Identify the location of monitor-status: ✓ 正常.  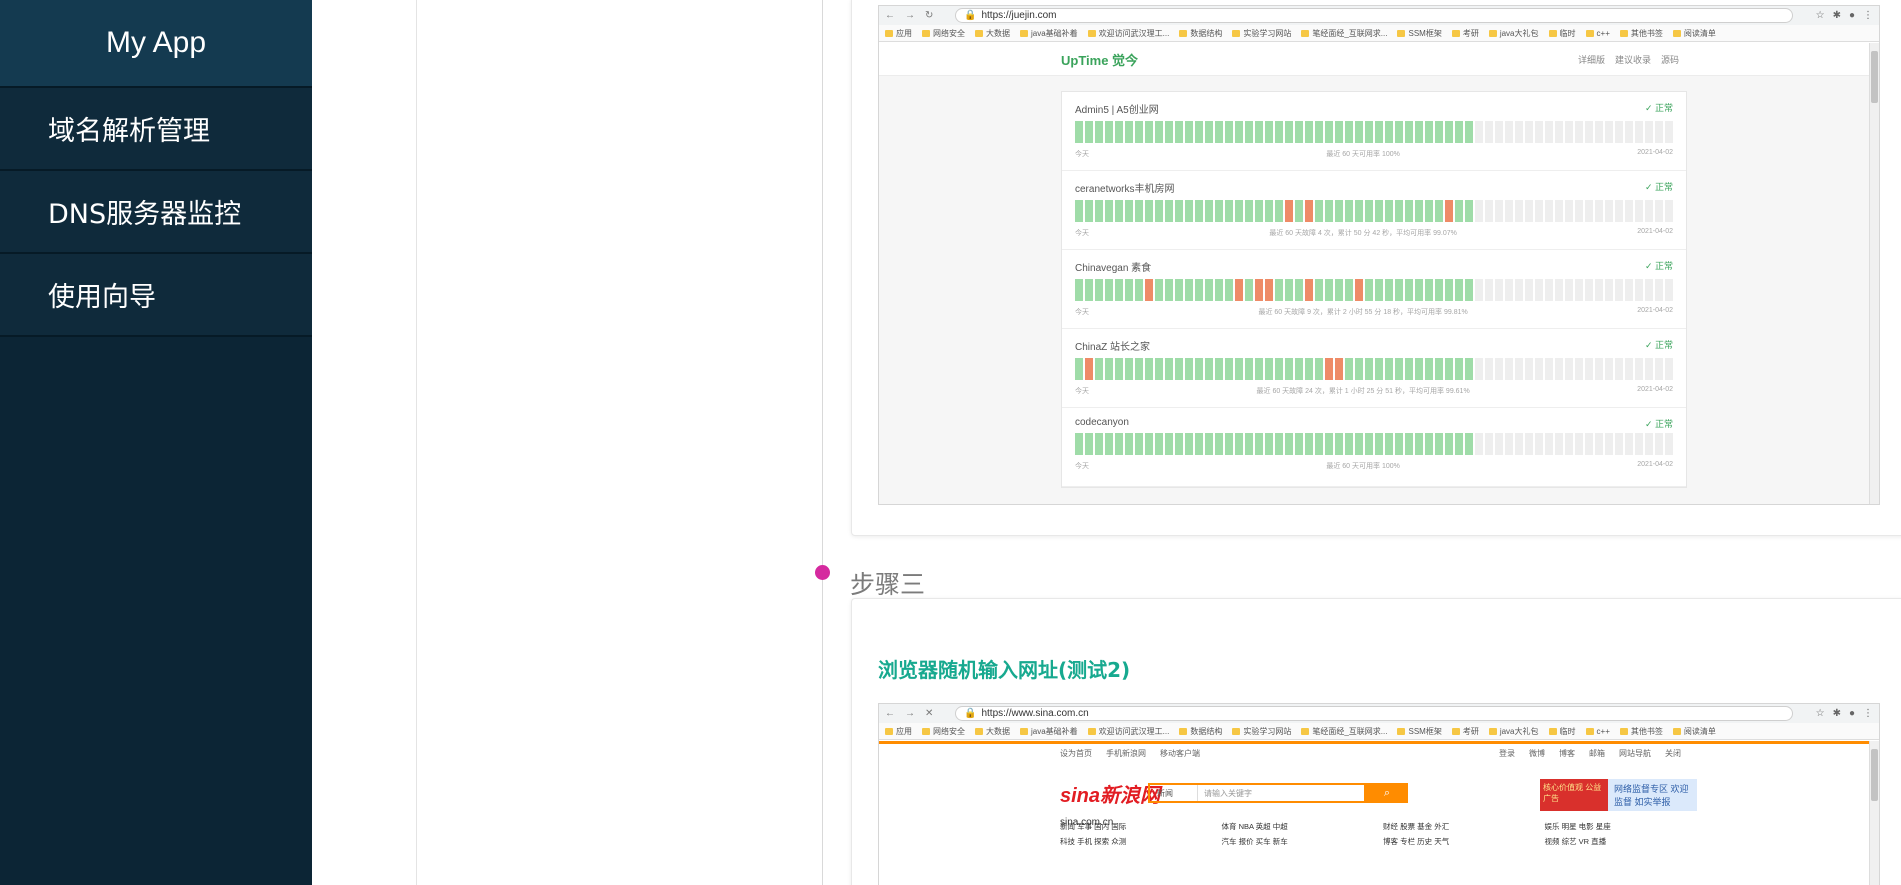
(1658, 187).